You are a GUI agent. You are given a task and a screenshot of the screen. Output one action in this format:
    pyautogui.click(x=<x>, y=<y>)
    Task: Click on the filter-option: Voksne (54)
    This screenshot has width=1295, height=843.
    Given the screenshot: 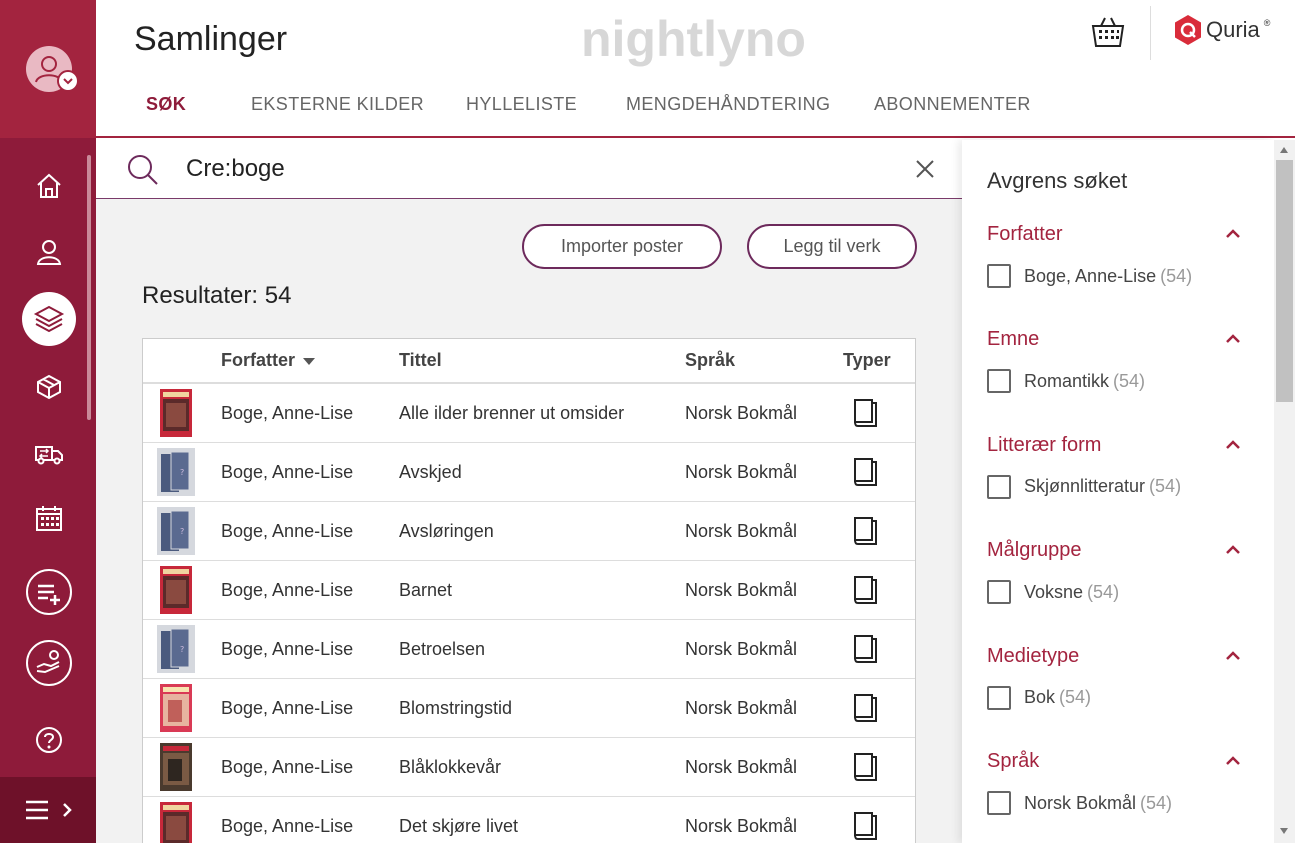 What is the action you would take?
    pyautogui.click(x=1053, y=592)
    